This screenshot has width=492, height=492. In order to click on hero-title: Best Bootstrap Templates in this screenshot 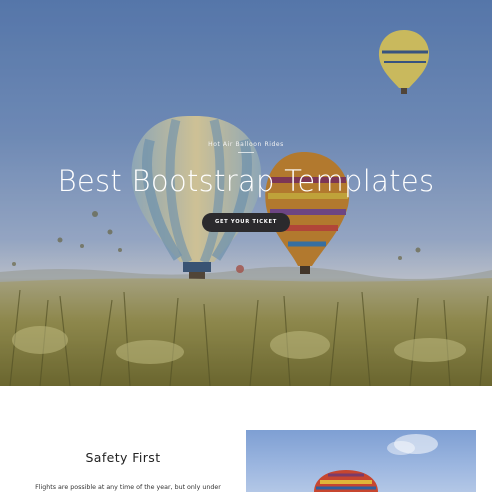, I will do `click(246, 181)`.